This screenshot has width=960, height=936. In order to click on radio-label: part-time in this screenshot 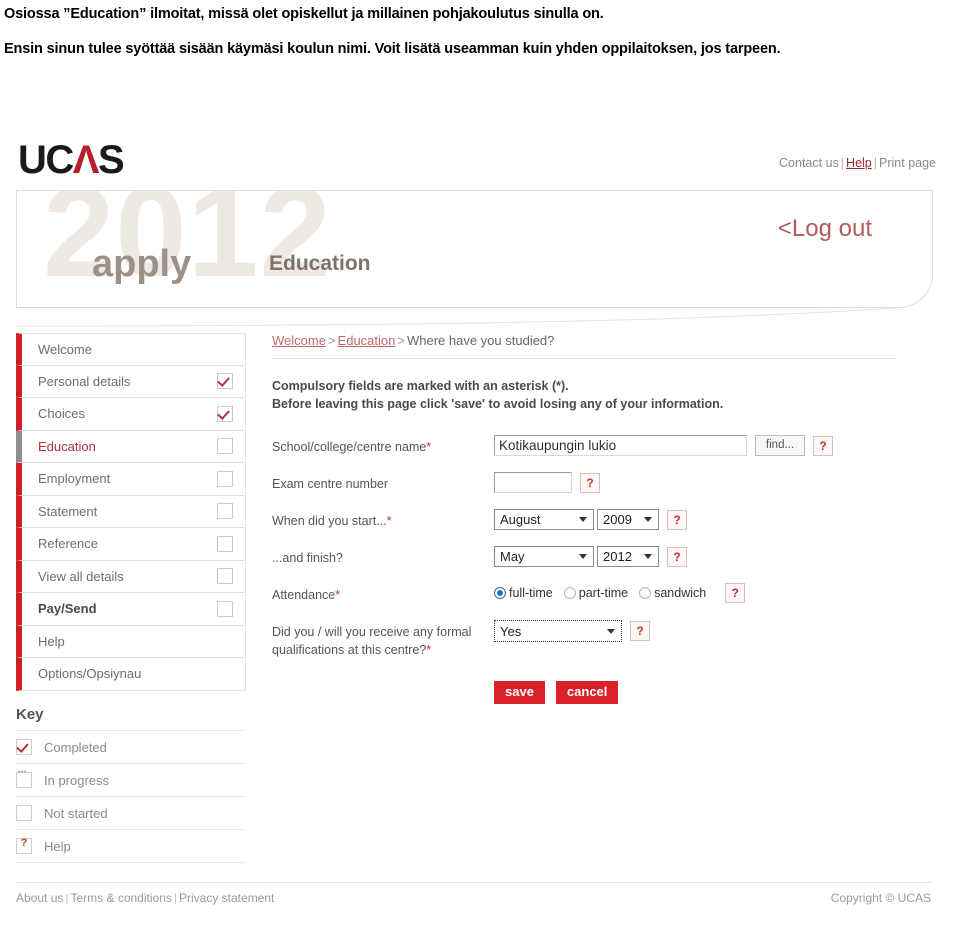, I will do `click(603, 593)`.